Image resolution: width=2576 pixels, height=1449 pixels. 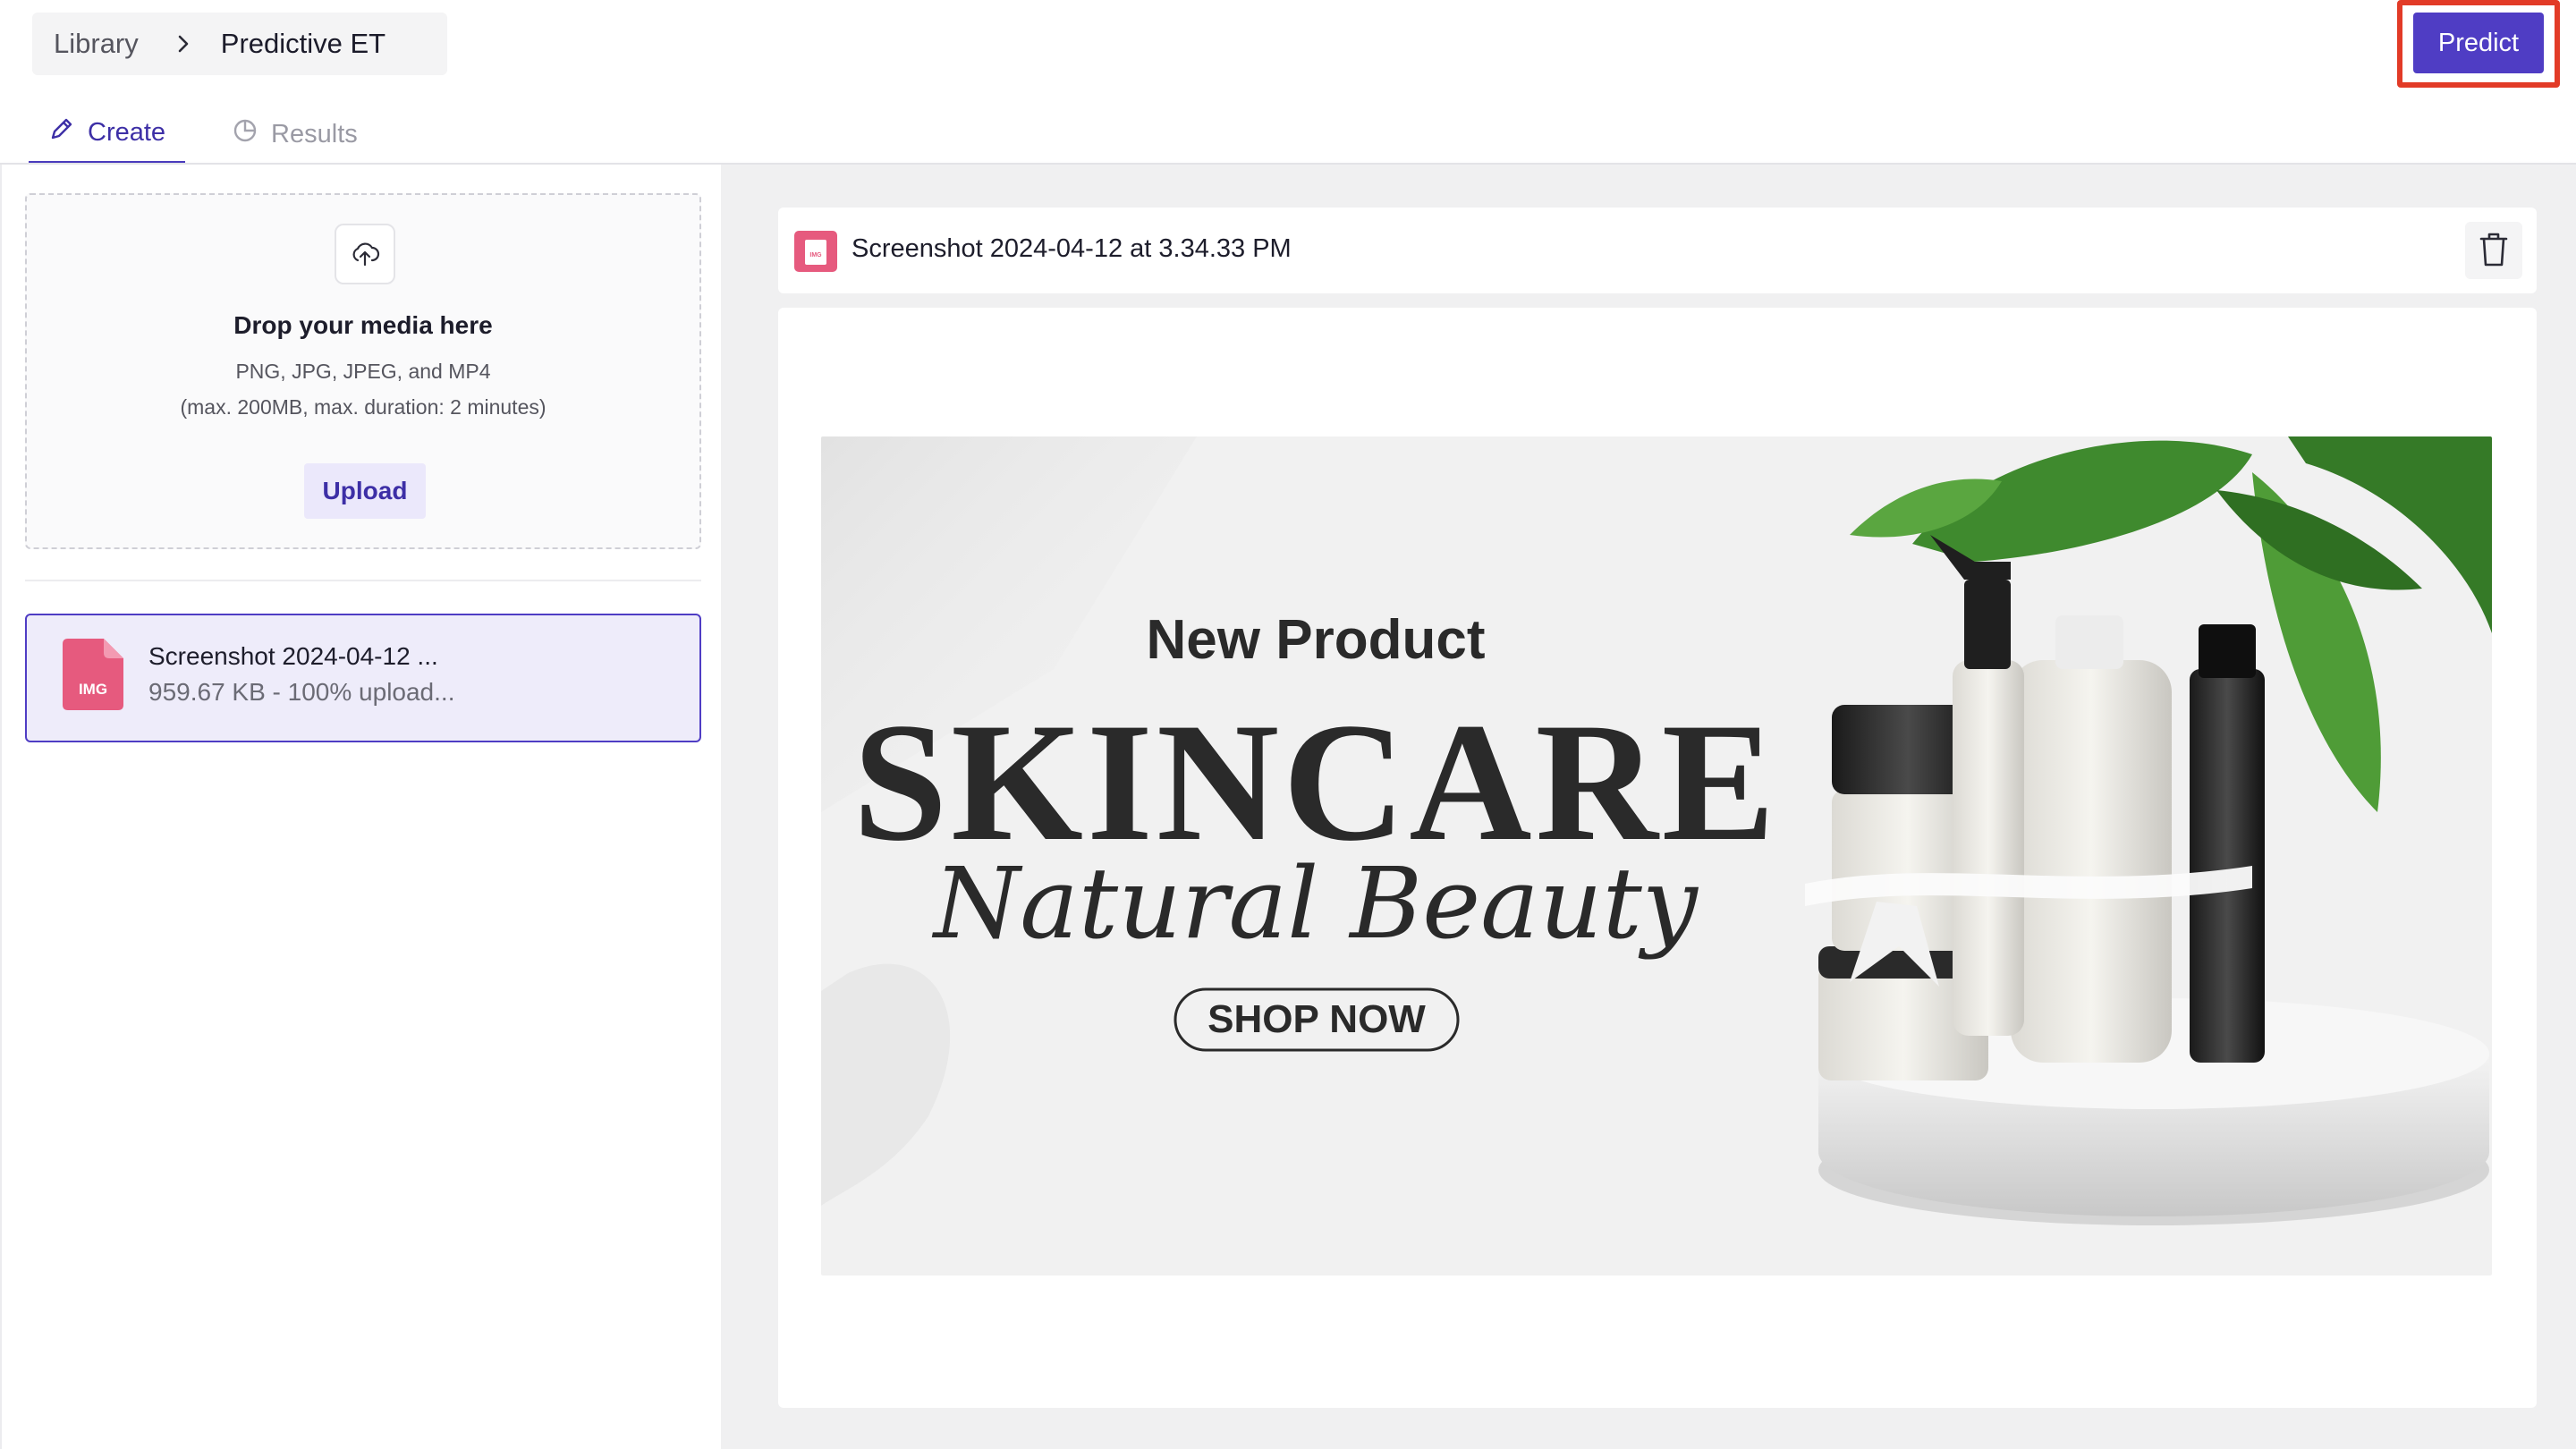 I want to click on delete-file-button, so click(x=2493, y=250).